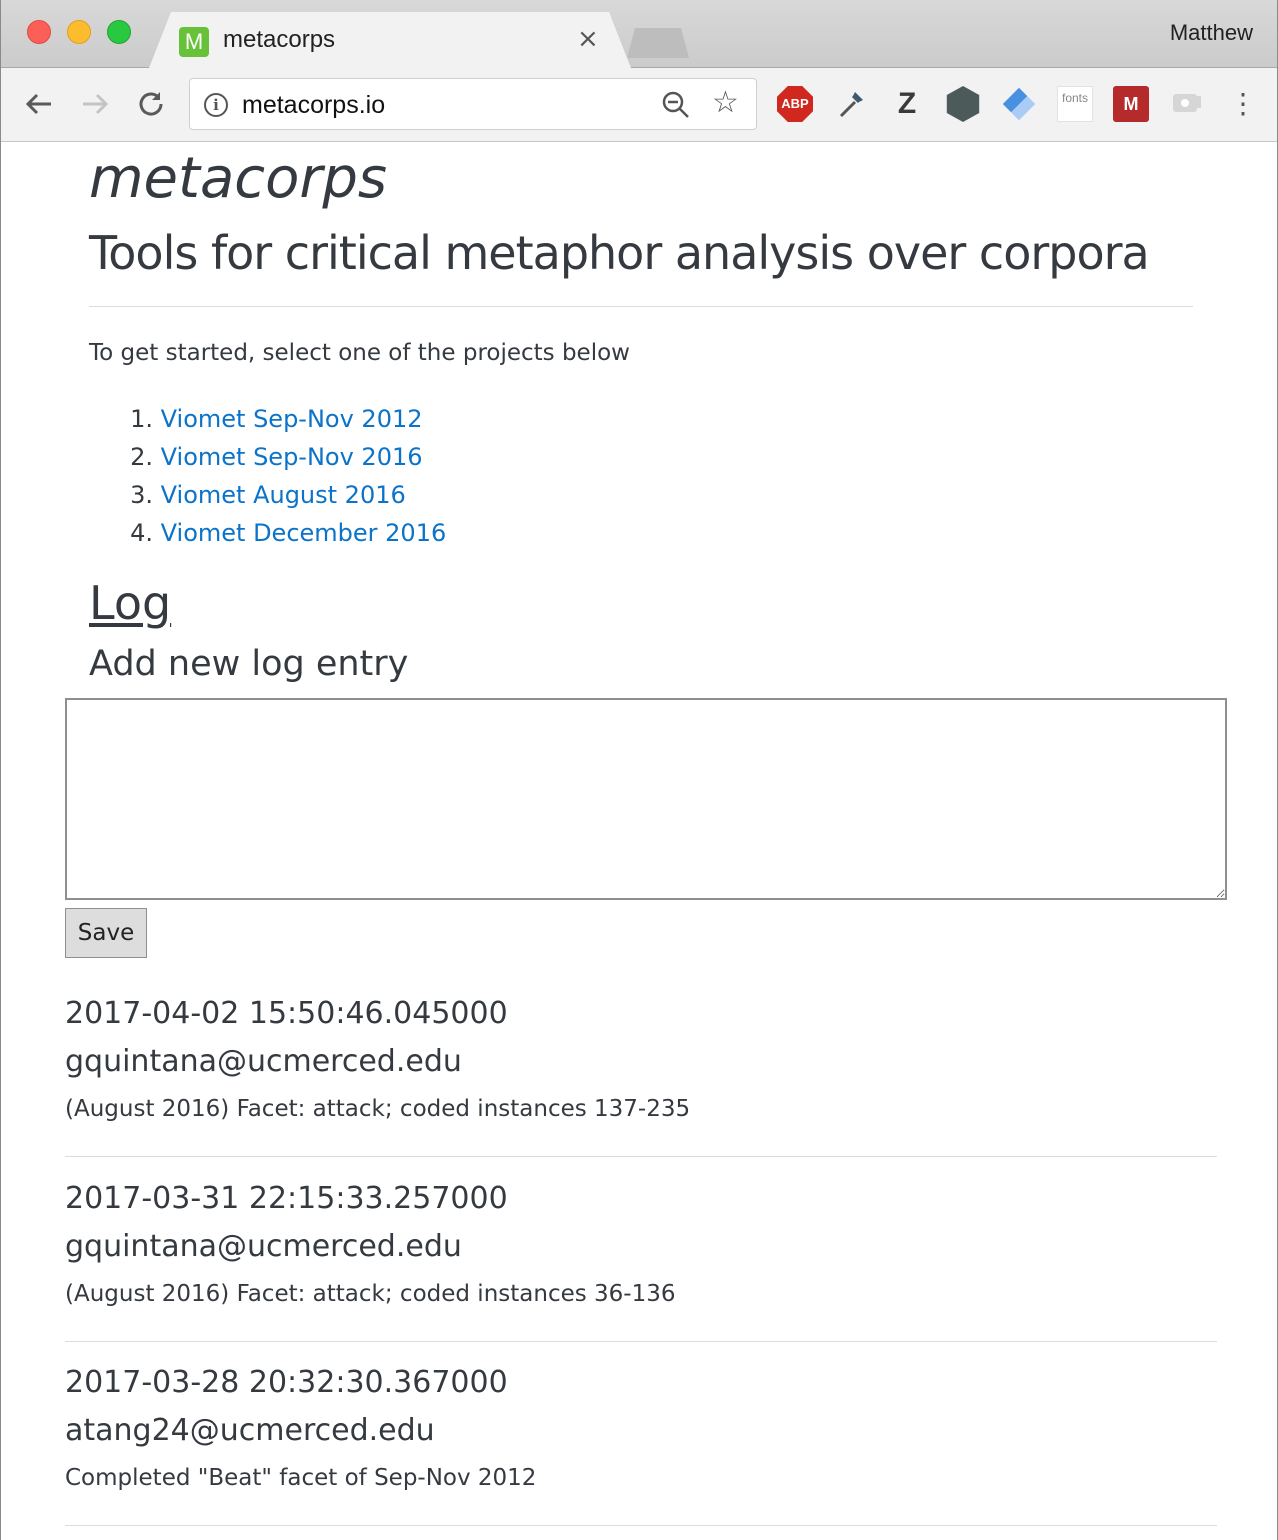  Describe the element at coordinates (286, 1382) in the screenshot. I see `log-entry-timestamp: 2017-03-28 20:32:30.367000` at that location.